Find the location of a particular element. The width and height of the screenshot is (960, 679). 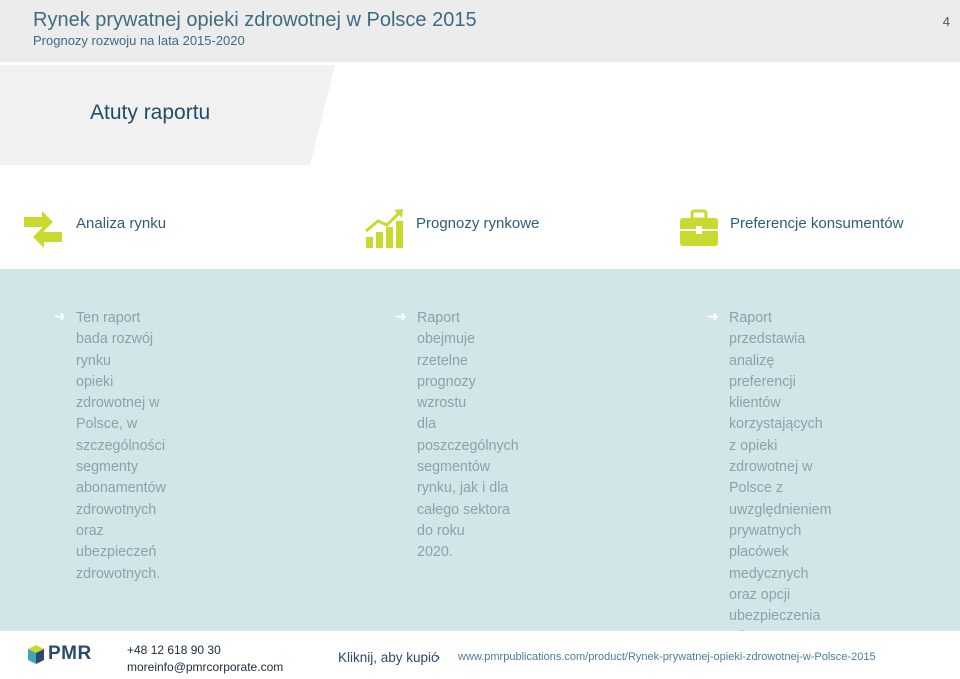

category-label: Prognozy rynkowe is located at coordinates (478, 223).